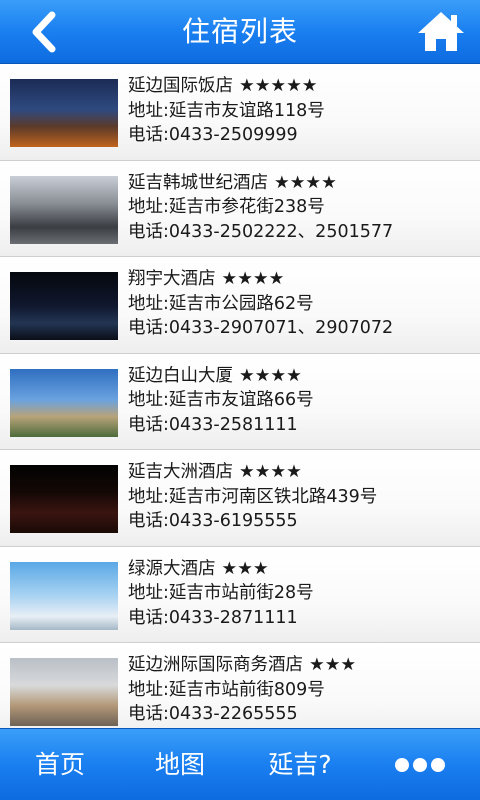 The height and width of the screenshot is (800, 480). I want to click on hotel-phone: 电话:0433-2581111, so click(213, 424).